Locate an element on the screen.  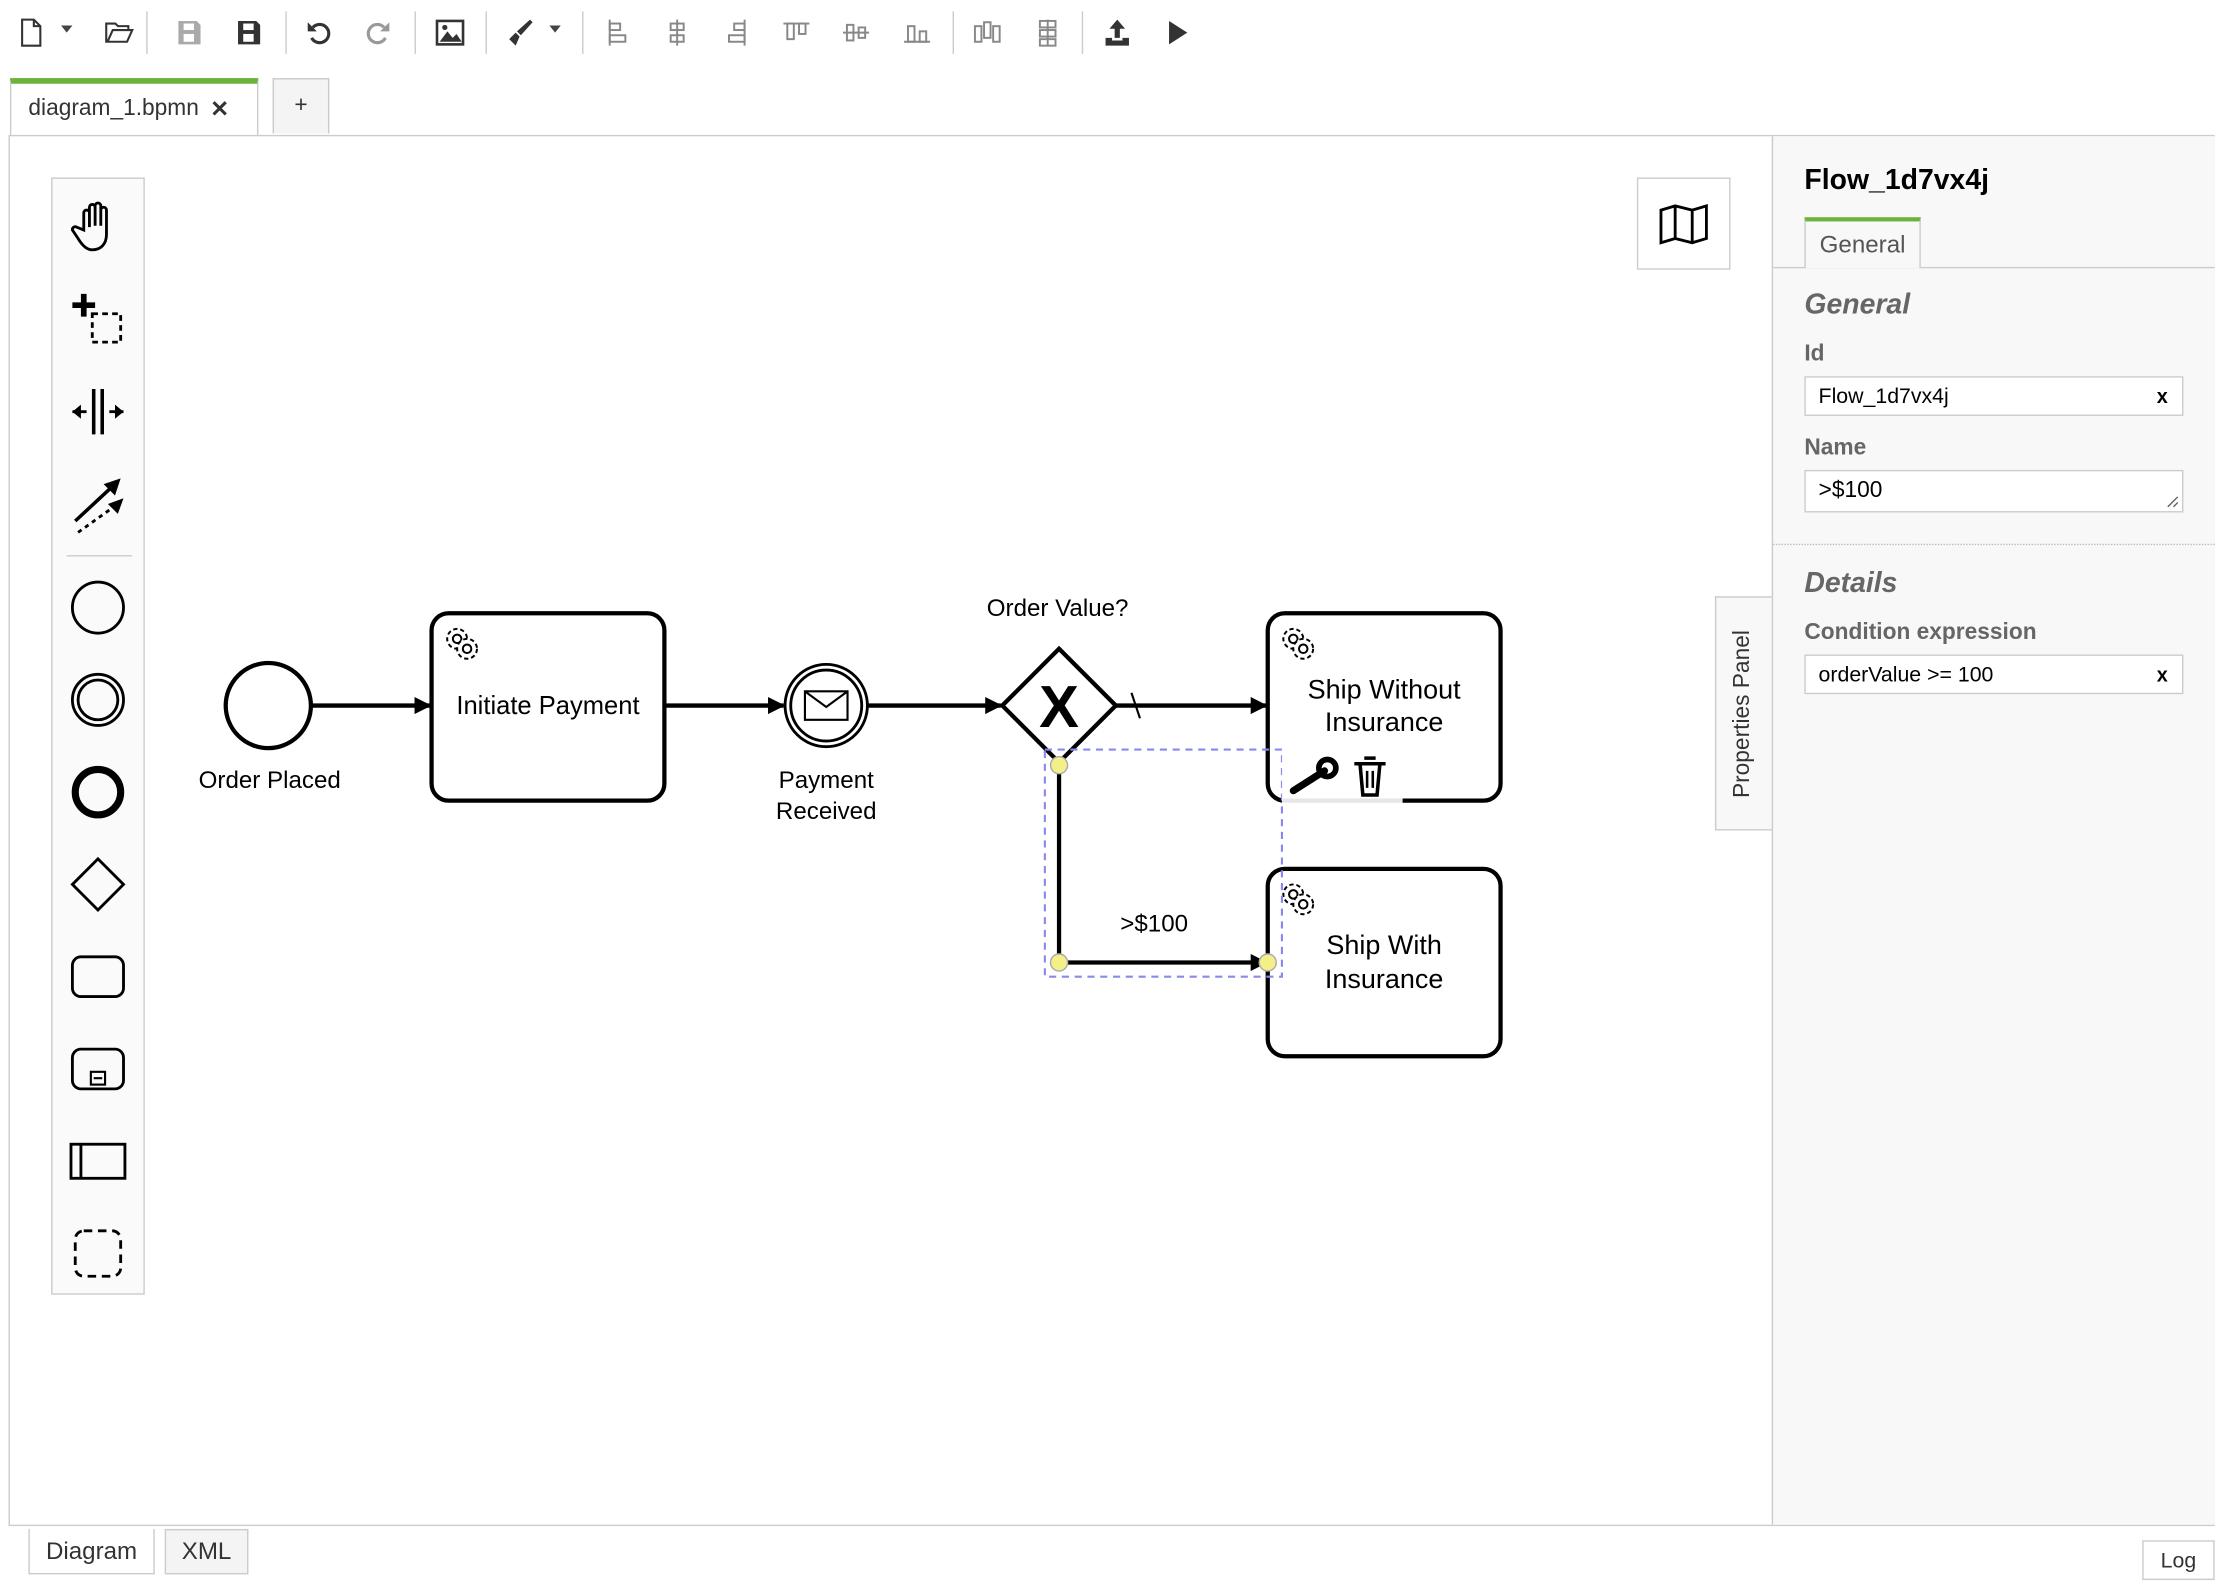
id-label: Id is located at coordinates (1814, 354).